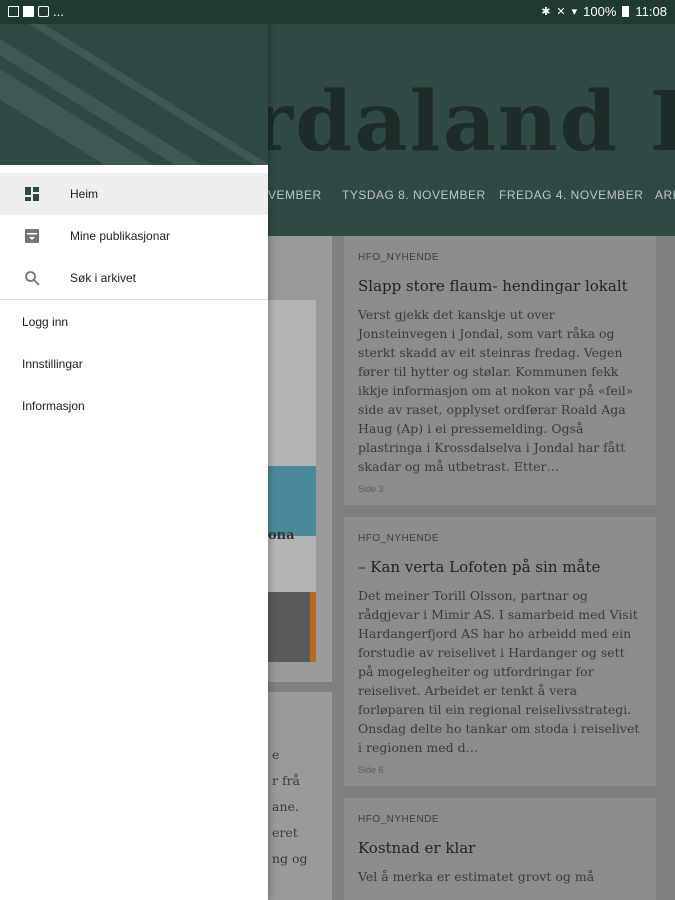 The image size is (675, 900). I want to click on mute-icon: ✕, so click(561, 12).